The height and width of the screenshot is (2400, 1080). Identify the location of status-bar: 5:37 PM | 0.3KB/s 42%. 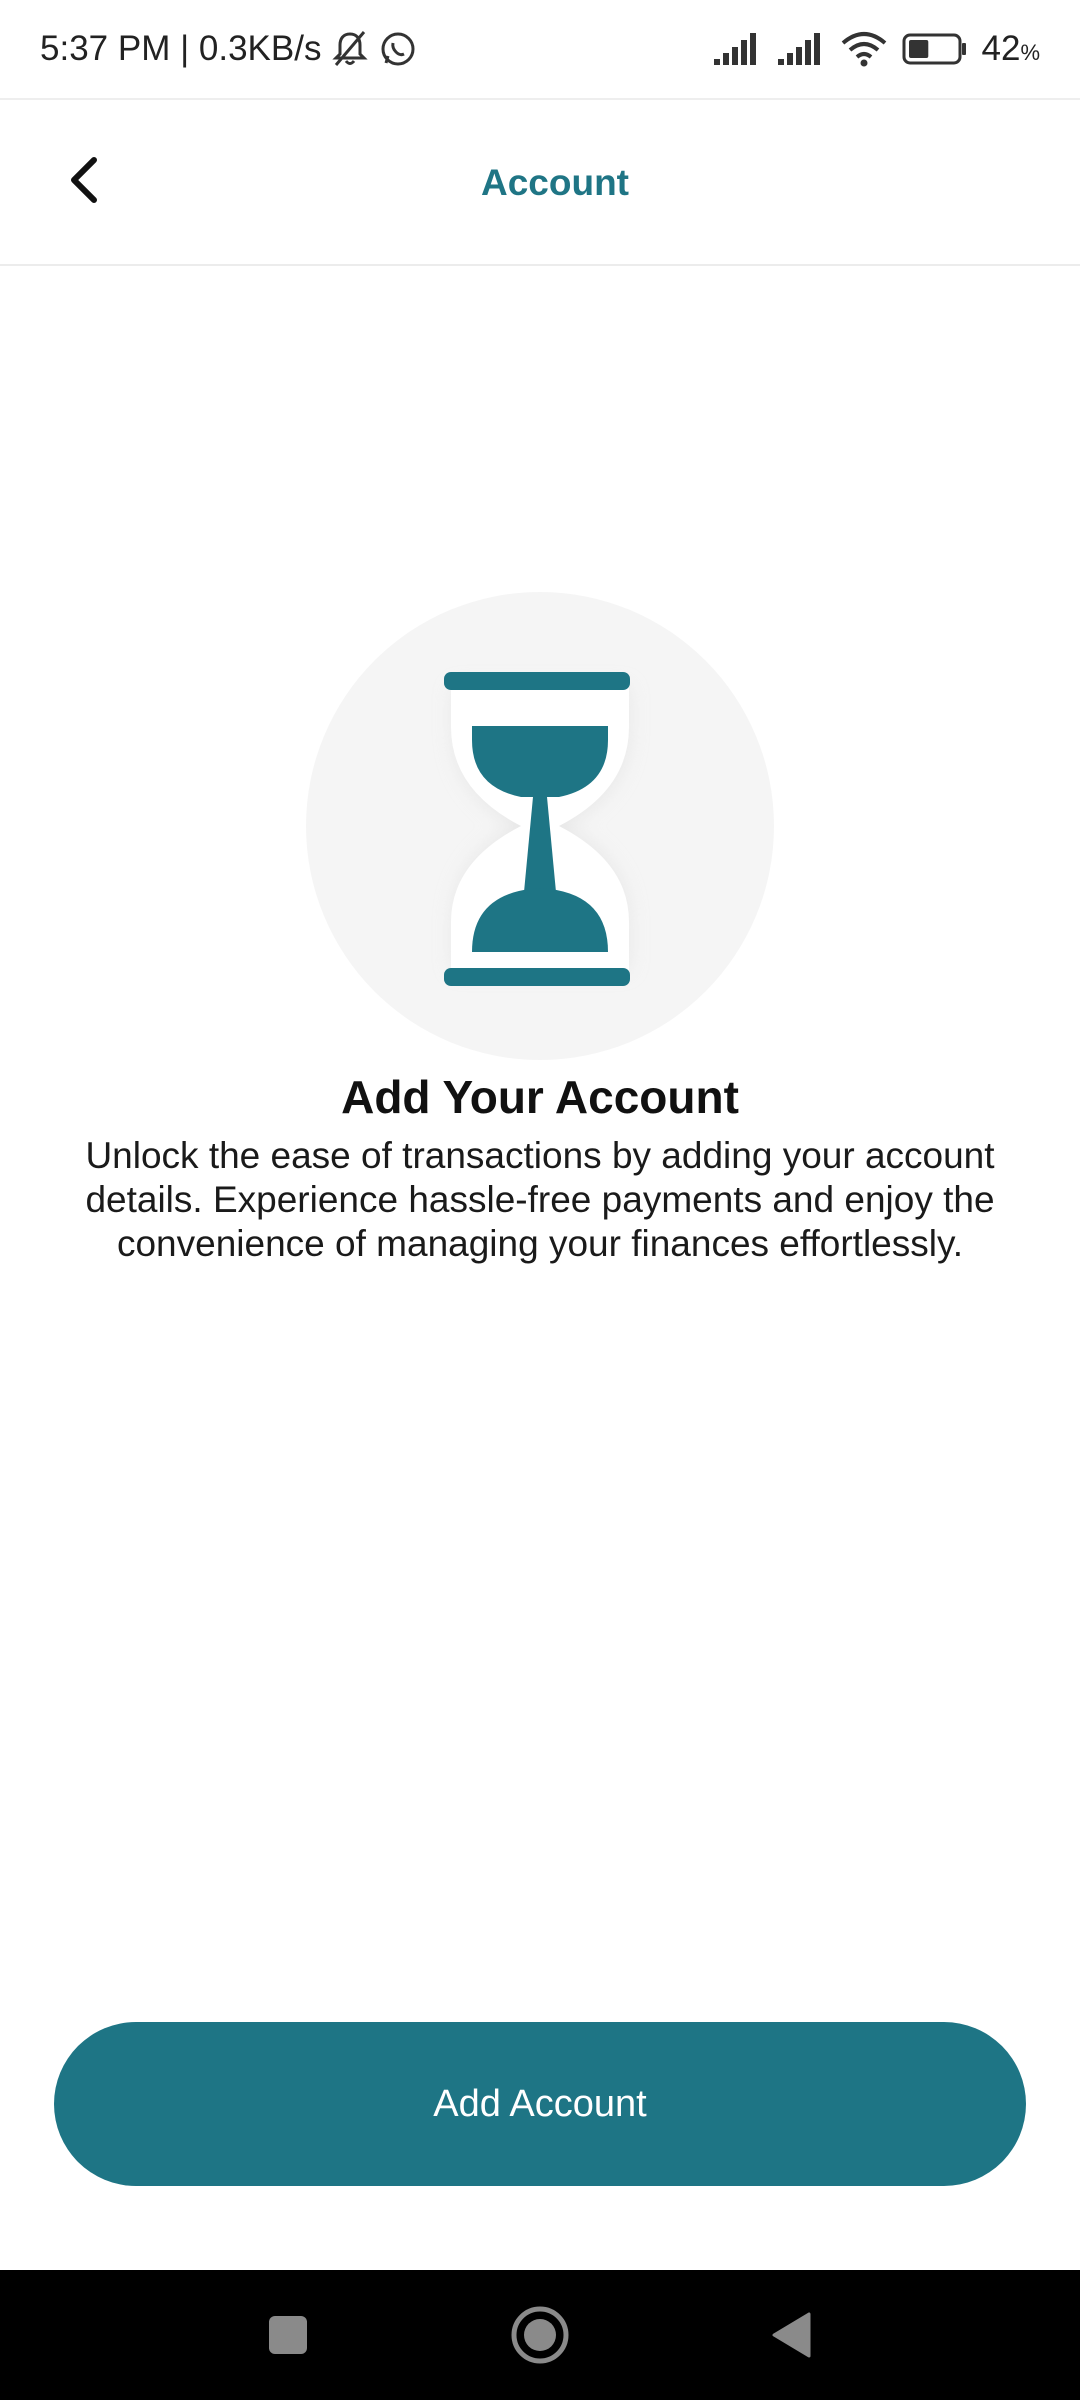
(540, 50).